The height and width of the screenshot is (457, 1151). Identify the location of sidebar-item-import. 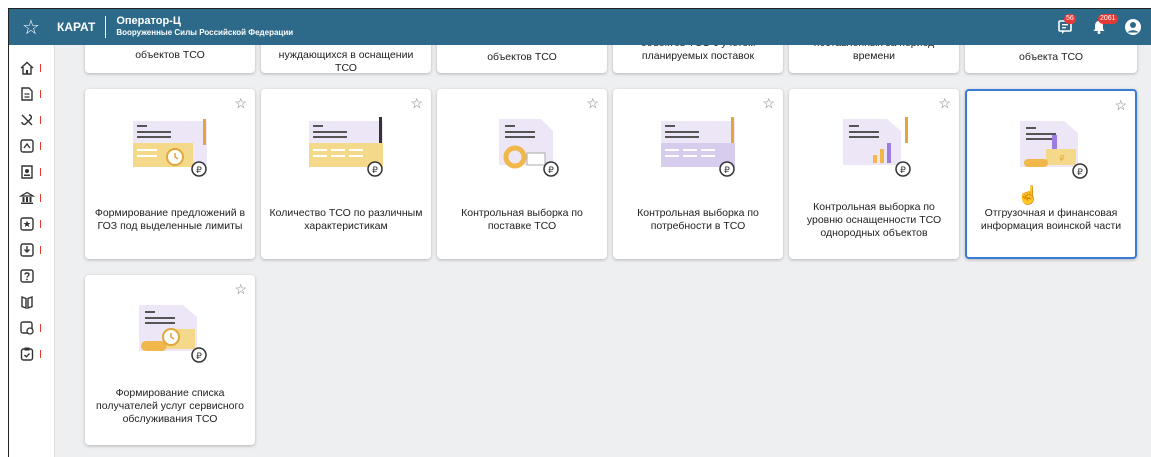
(31, 250).